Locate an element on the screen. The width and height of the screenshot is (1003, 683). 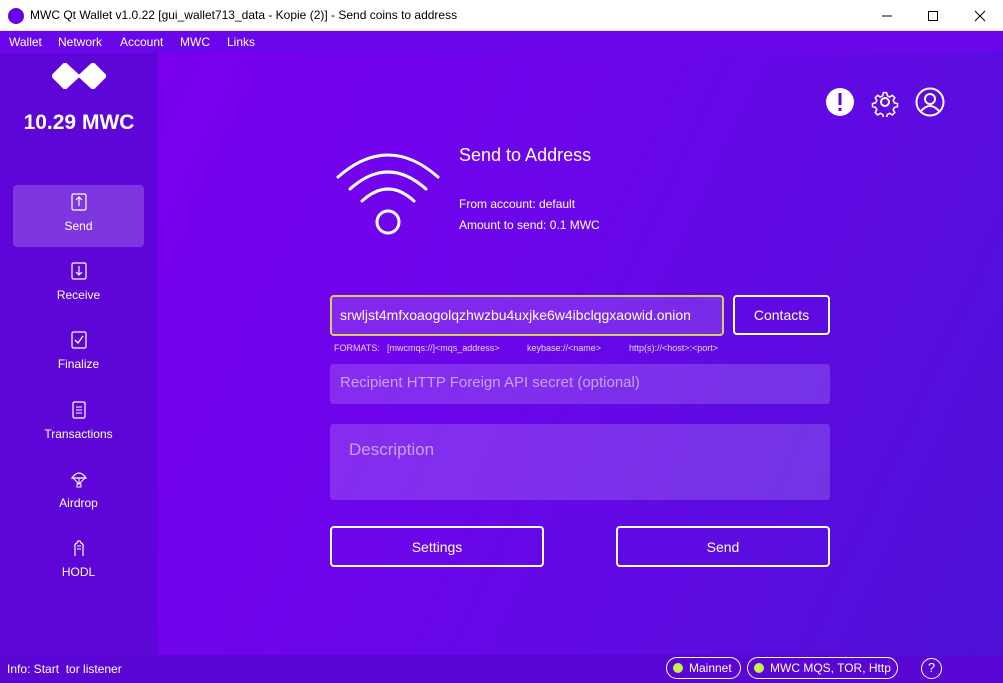
menu-network: Network is located at coordinates (80, 42).